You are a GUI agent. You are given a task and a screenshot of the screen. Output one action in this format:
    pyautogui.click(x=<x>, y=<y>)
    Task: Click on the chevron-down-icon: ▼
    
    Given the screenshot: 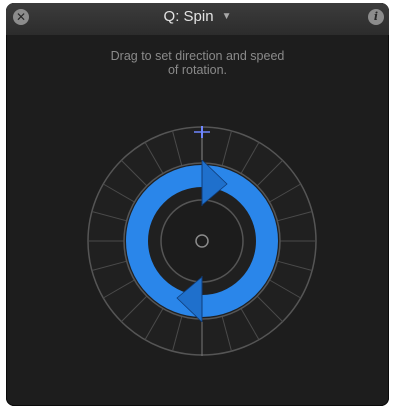 What is the action you would take?
    pyautogui.click(x=226, y=16)
    